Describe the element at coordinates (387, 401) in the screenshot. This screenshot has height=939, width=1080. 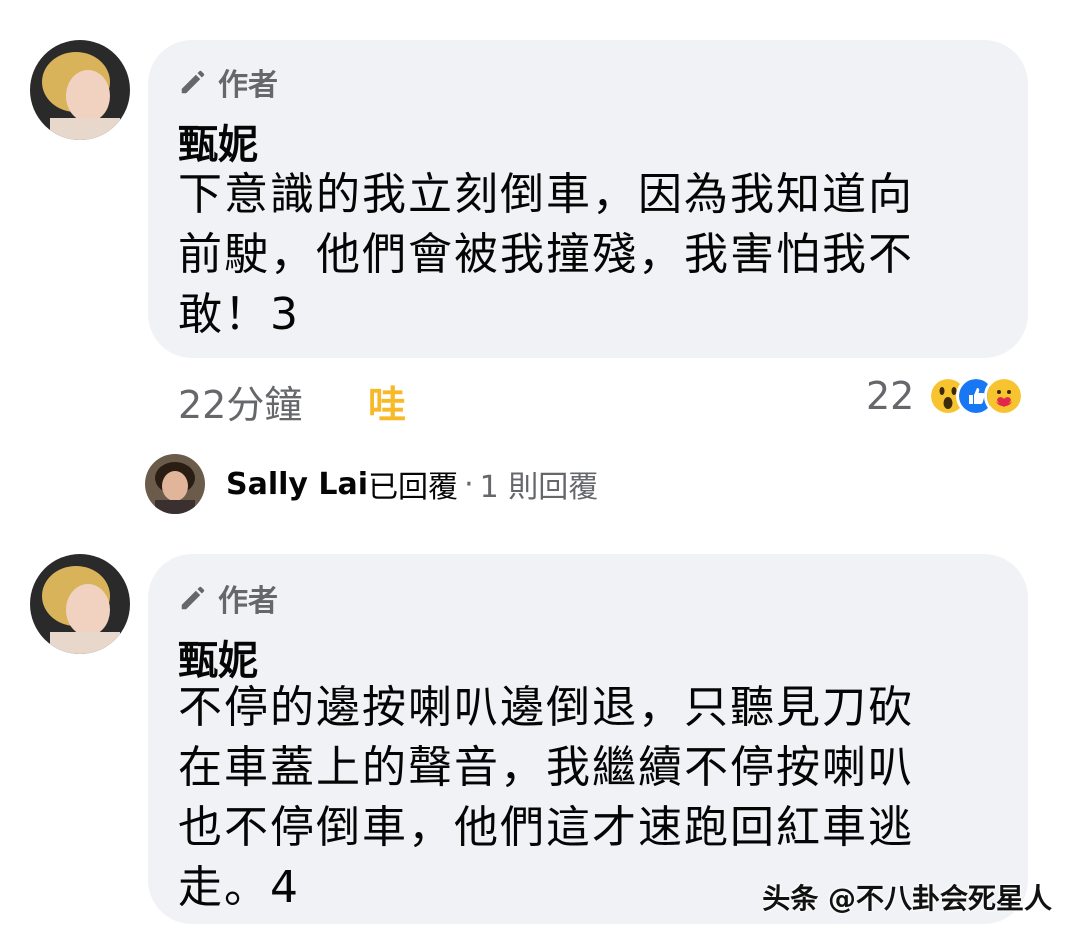
I see `reaction-link: 哇` at that location.